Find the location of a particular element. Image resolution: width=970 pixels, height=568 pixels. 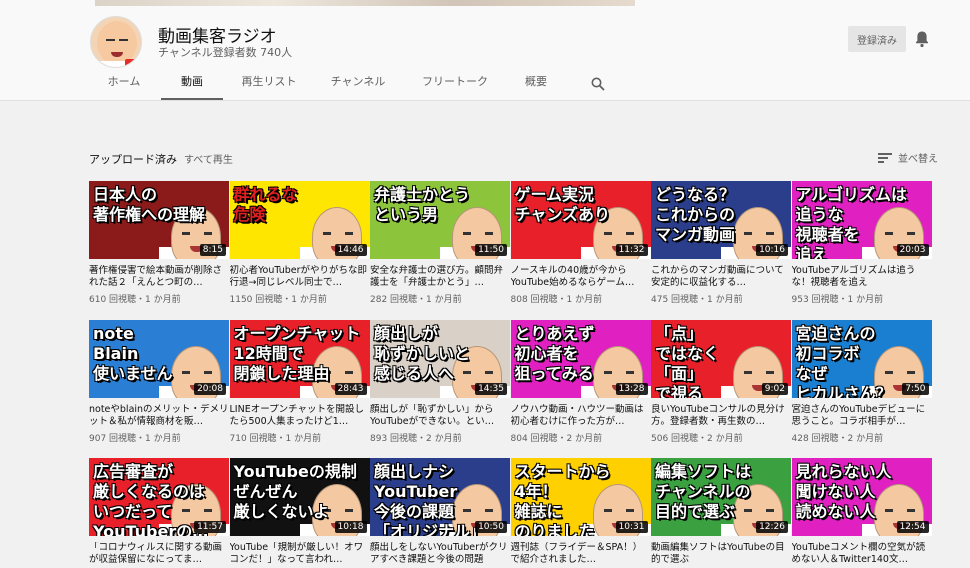

duration-badge: 14:35 is located at coordinates (491, 389).